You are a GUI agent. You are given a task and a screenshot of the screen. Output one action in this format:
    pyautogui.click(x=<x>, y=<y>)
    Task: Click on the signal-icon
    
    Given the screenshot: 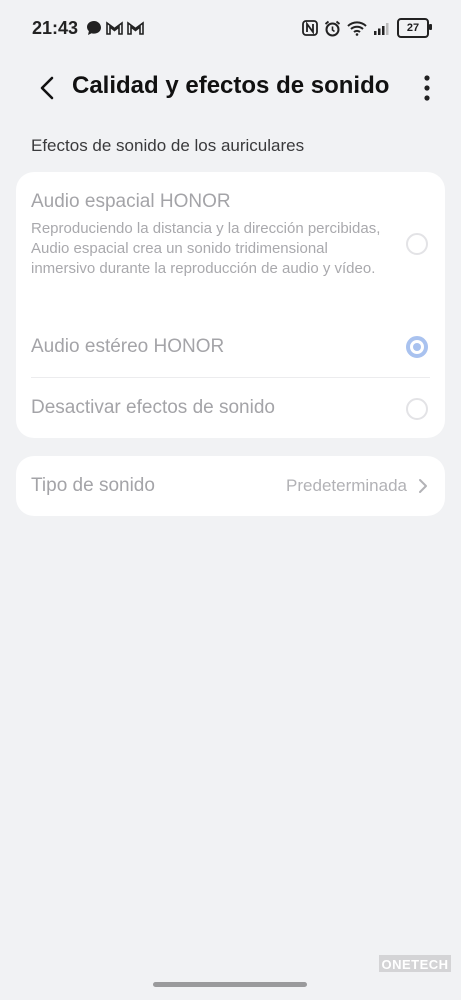 What is the action you would take?
    pyautogui.click(x=381, y=29)
    